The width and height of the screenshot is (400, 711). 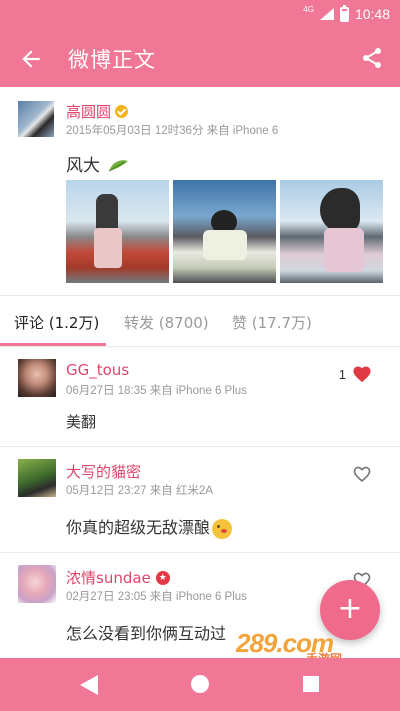 I want to click on comment-meta: 05月12日 23:27 来自 红米2A, so click(x=140, y=491).